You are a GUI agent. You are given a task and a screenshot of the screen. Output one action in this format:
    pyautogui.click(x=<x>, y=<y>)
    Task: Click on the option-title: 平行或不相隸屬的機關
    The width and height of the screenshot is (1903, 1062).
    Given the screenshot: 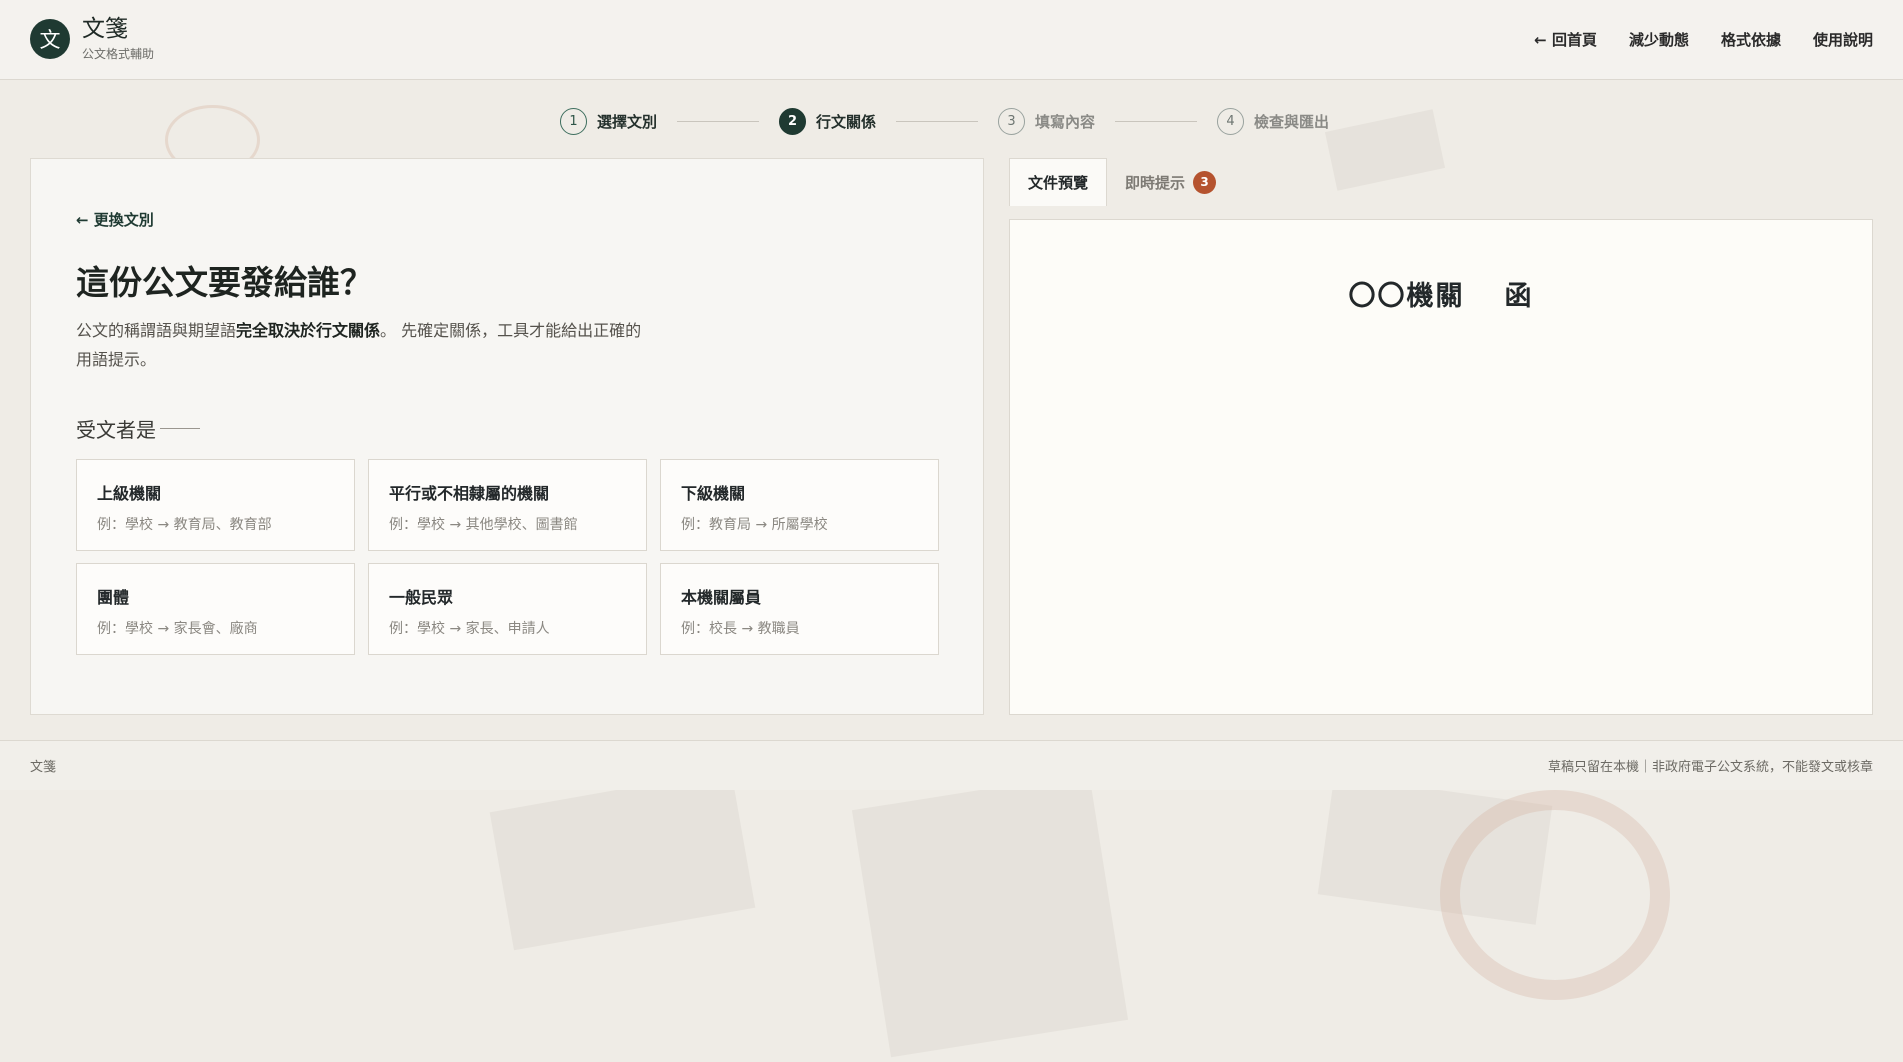 What is the action you would take?
    pyautogui.click(x=469, y=493)
    